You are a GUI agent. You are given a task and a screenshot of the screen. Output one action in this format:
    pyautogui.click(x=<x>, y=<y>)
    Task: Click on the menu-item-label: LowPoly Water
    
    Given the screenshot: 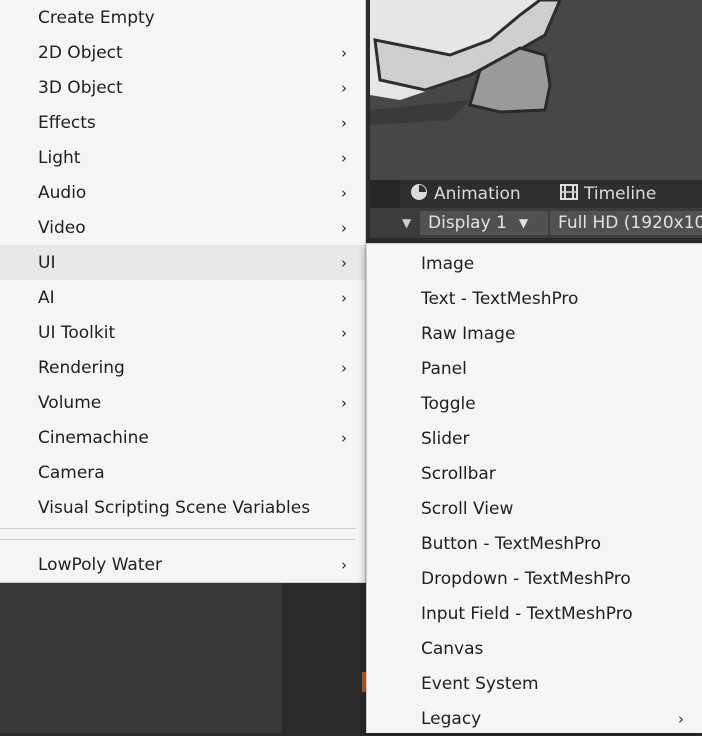 What is the action you would take?
    pyautogui.click(x=100, y=564)
    